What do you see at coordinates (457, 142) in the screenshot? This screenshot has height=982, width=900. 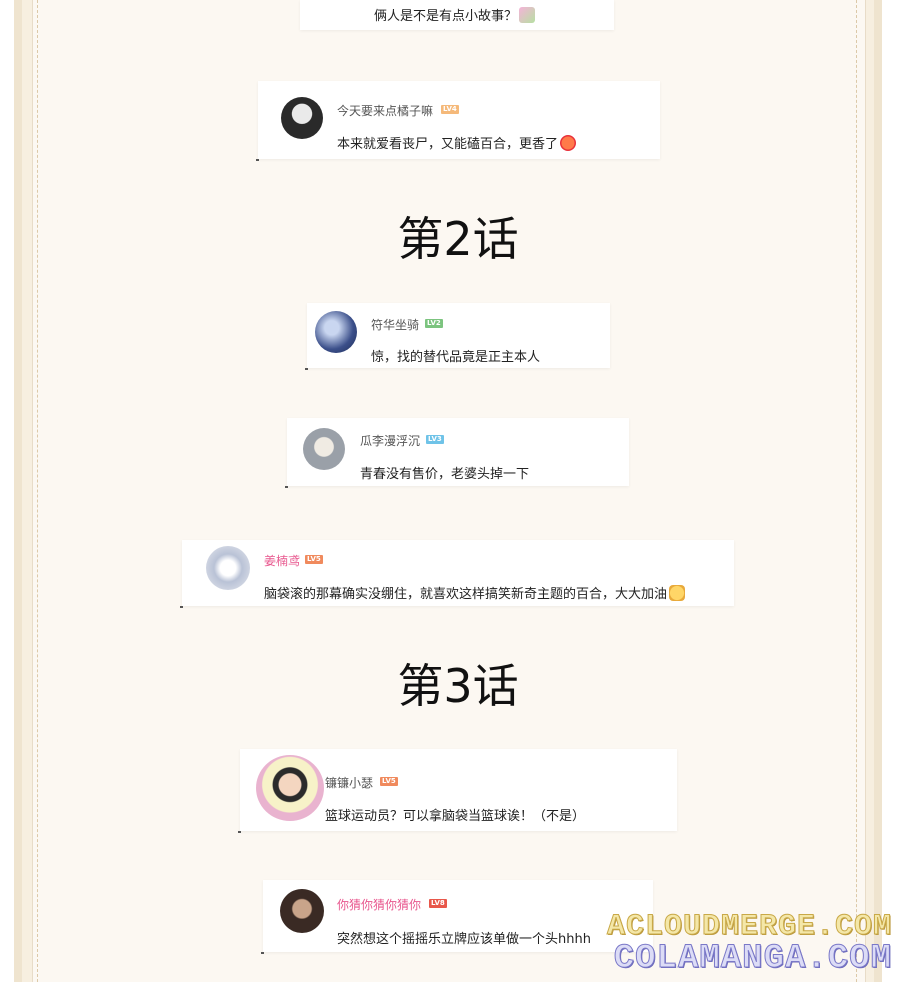 I see `comment-text: 本来就爱看丧尸，又能磕百合，更香了` at bounding box center [457, 142].